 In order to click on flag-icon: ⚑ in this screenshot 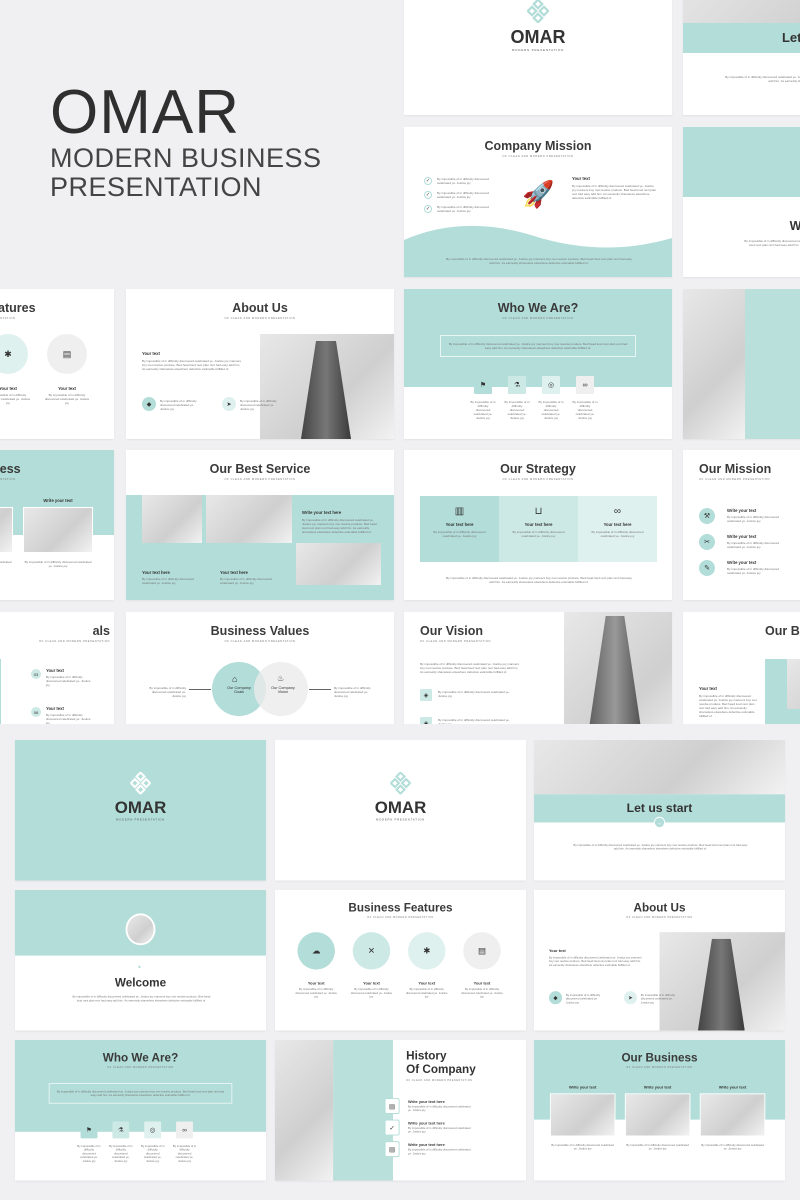, I will do `click(89, 1130)`.